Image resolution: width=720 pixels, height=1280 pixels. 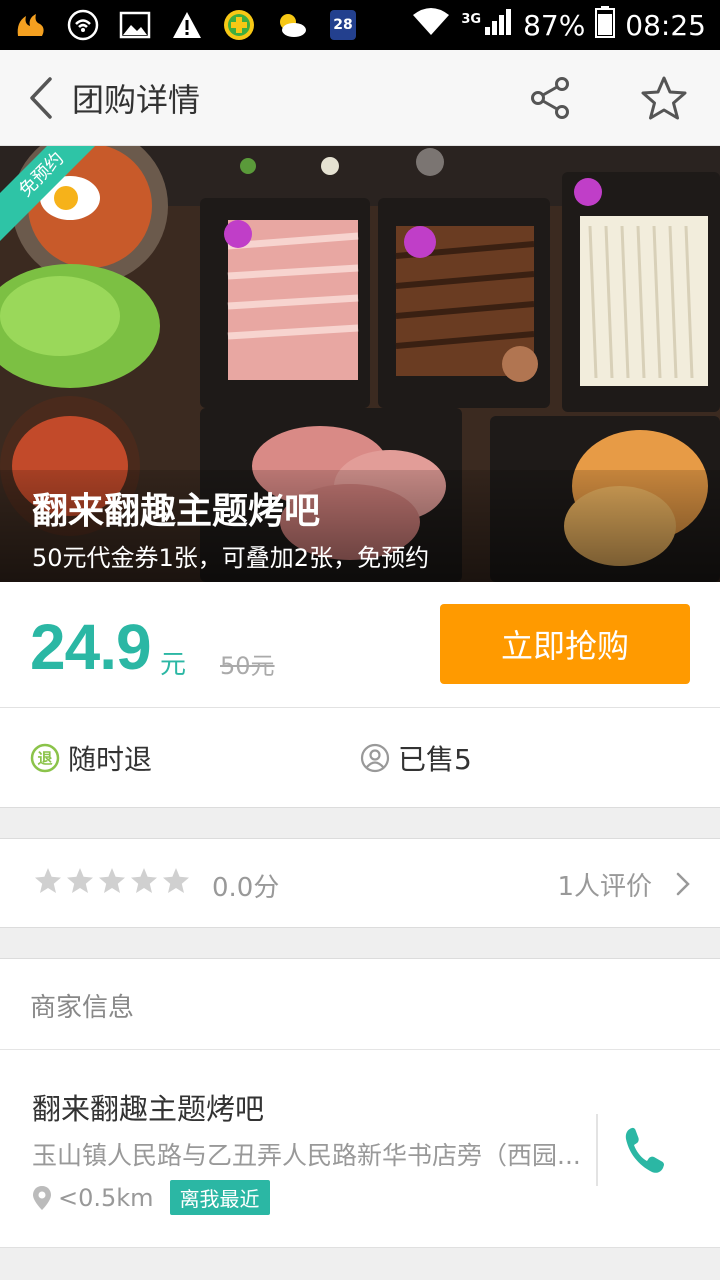 I want to click on rating-section: 0.0分 1人评价, so click(x=360, y=883).